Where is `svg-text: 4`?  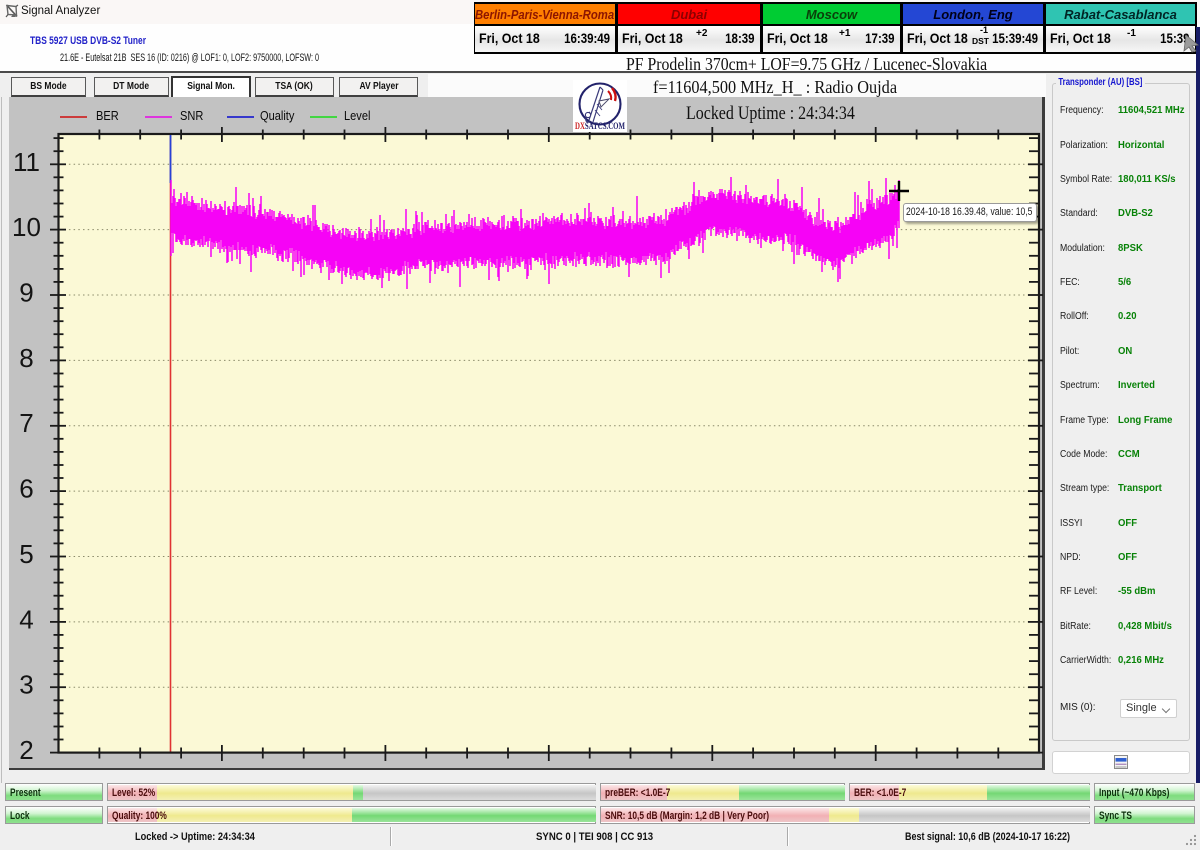
svg-text: 4 is located at coordinates (26, 619).